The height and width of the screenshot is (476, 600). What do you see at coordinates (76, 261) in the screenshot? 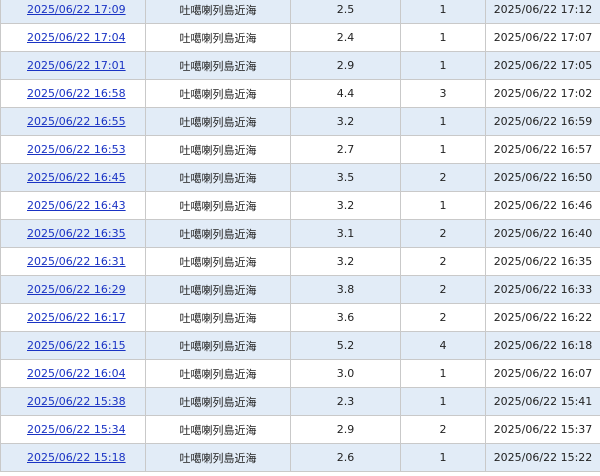
I see `quake-time-link: 2025/06/22 16:31` at bounding box center [76, 261].